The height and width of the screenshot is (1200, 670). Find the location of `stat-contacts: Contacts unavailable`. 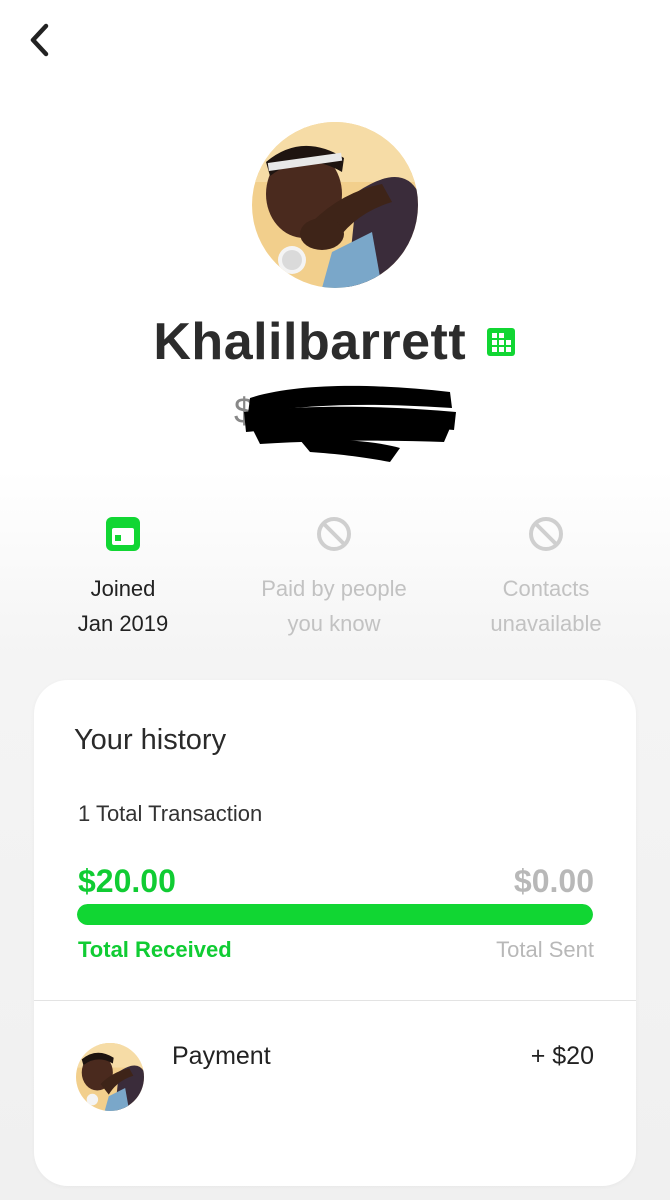

stat-contacts: Contacts unavailable is located at coordinates (546, 578).